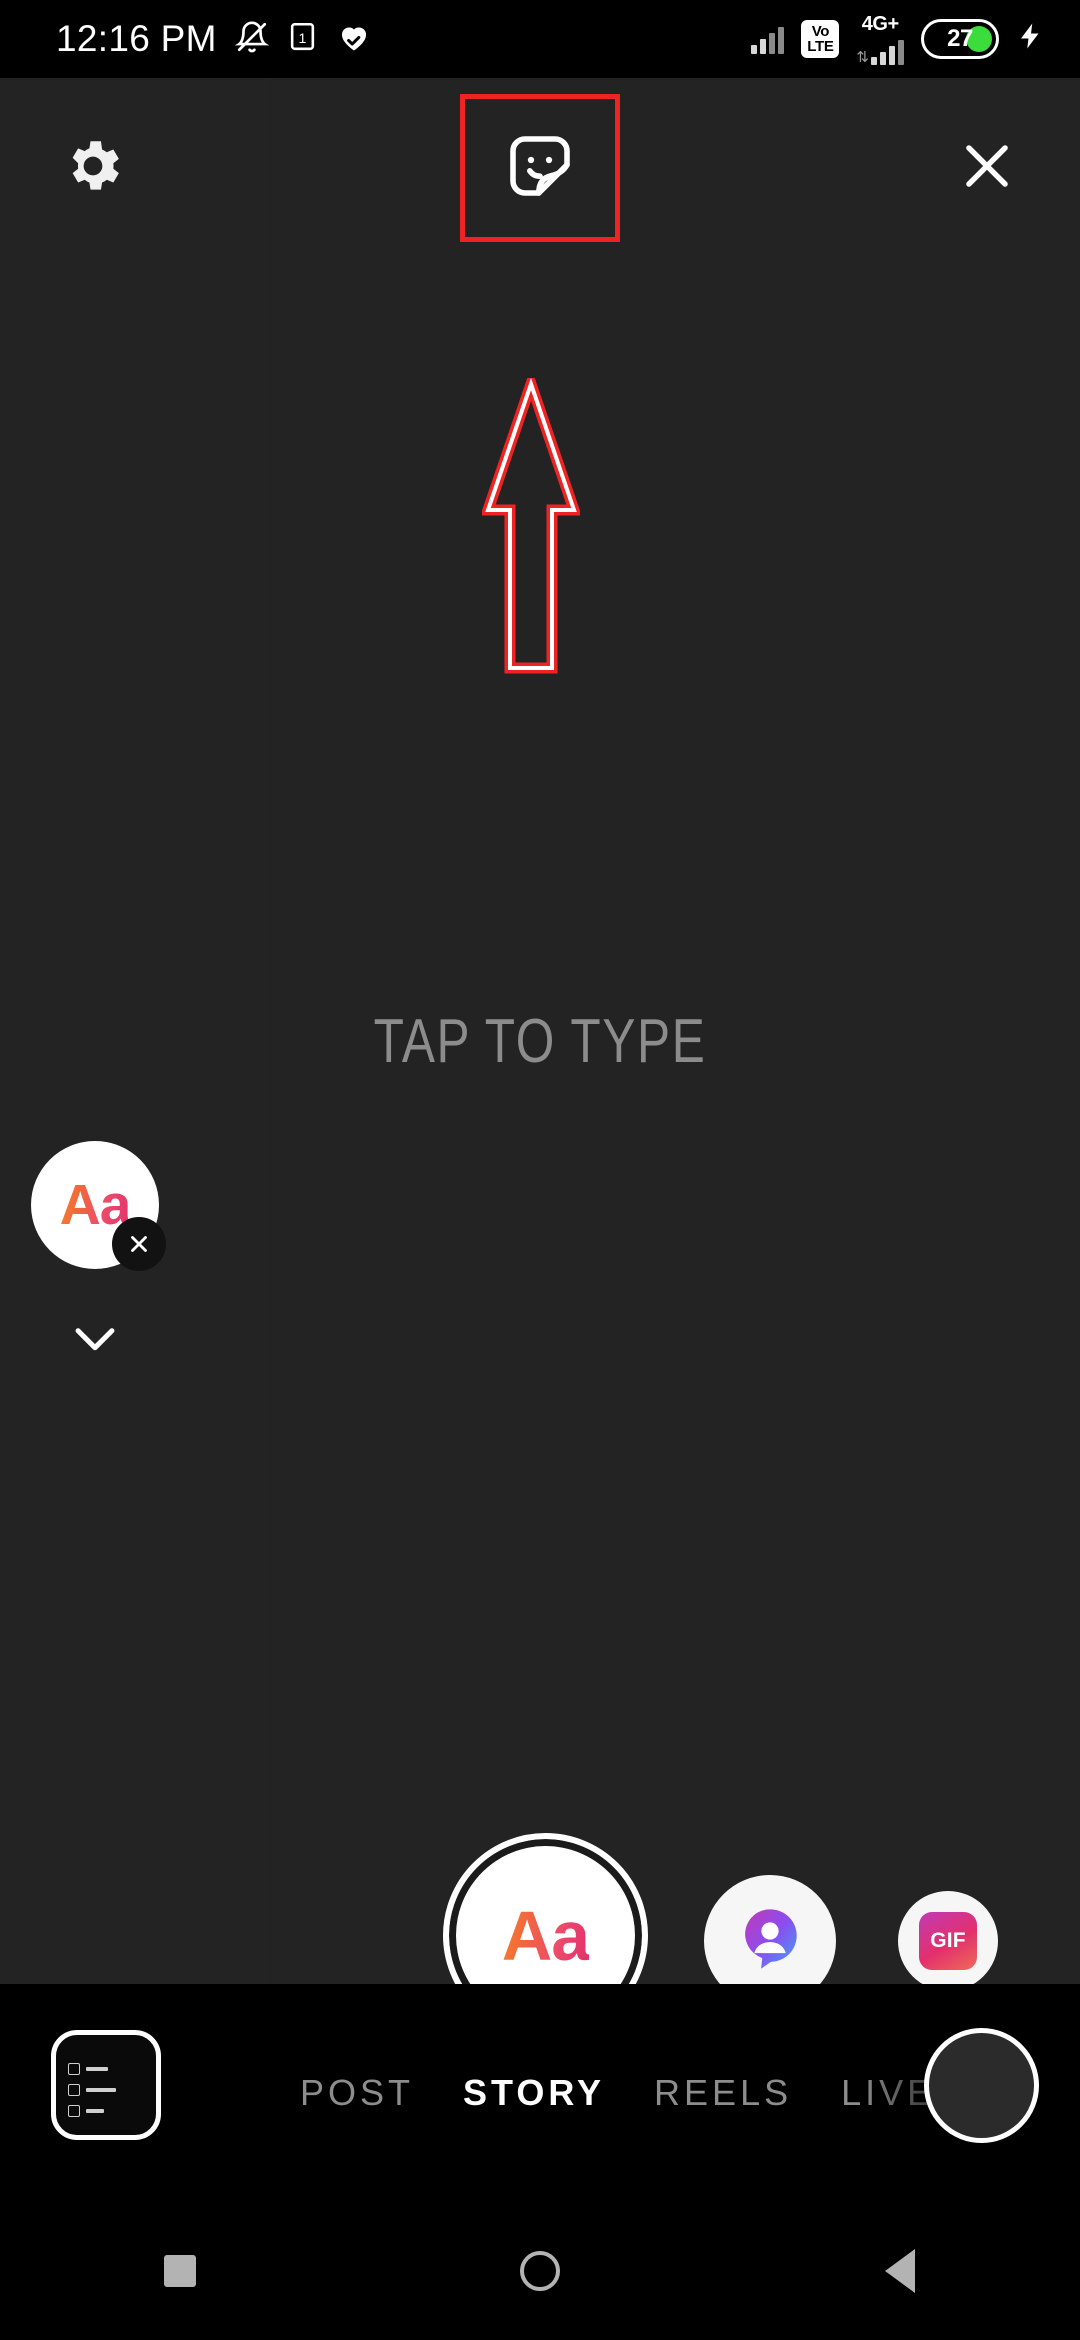  Describe the element at coordinates (880, 23) in the screenshot. I see `network-type-label: 4G+` at that location.